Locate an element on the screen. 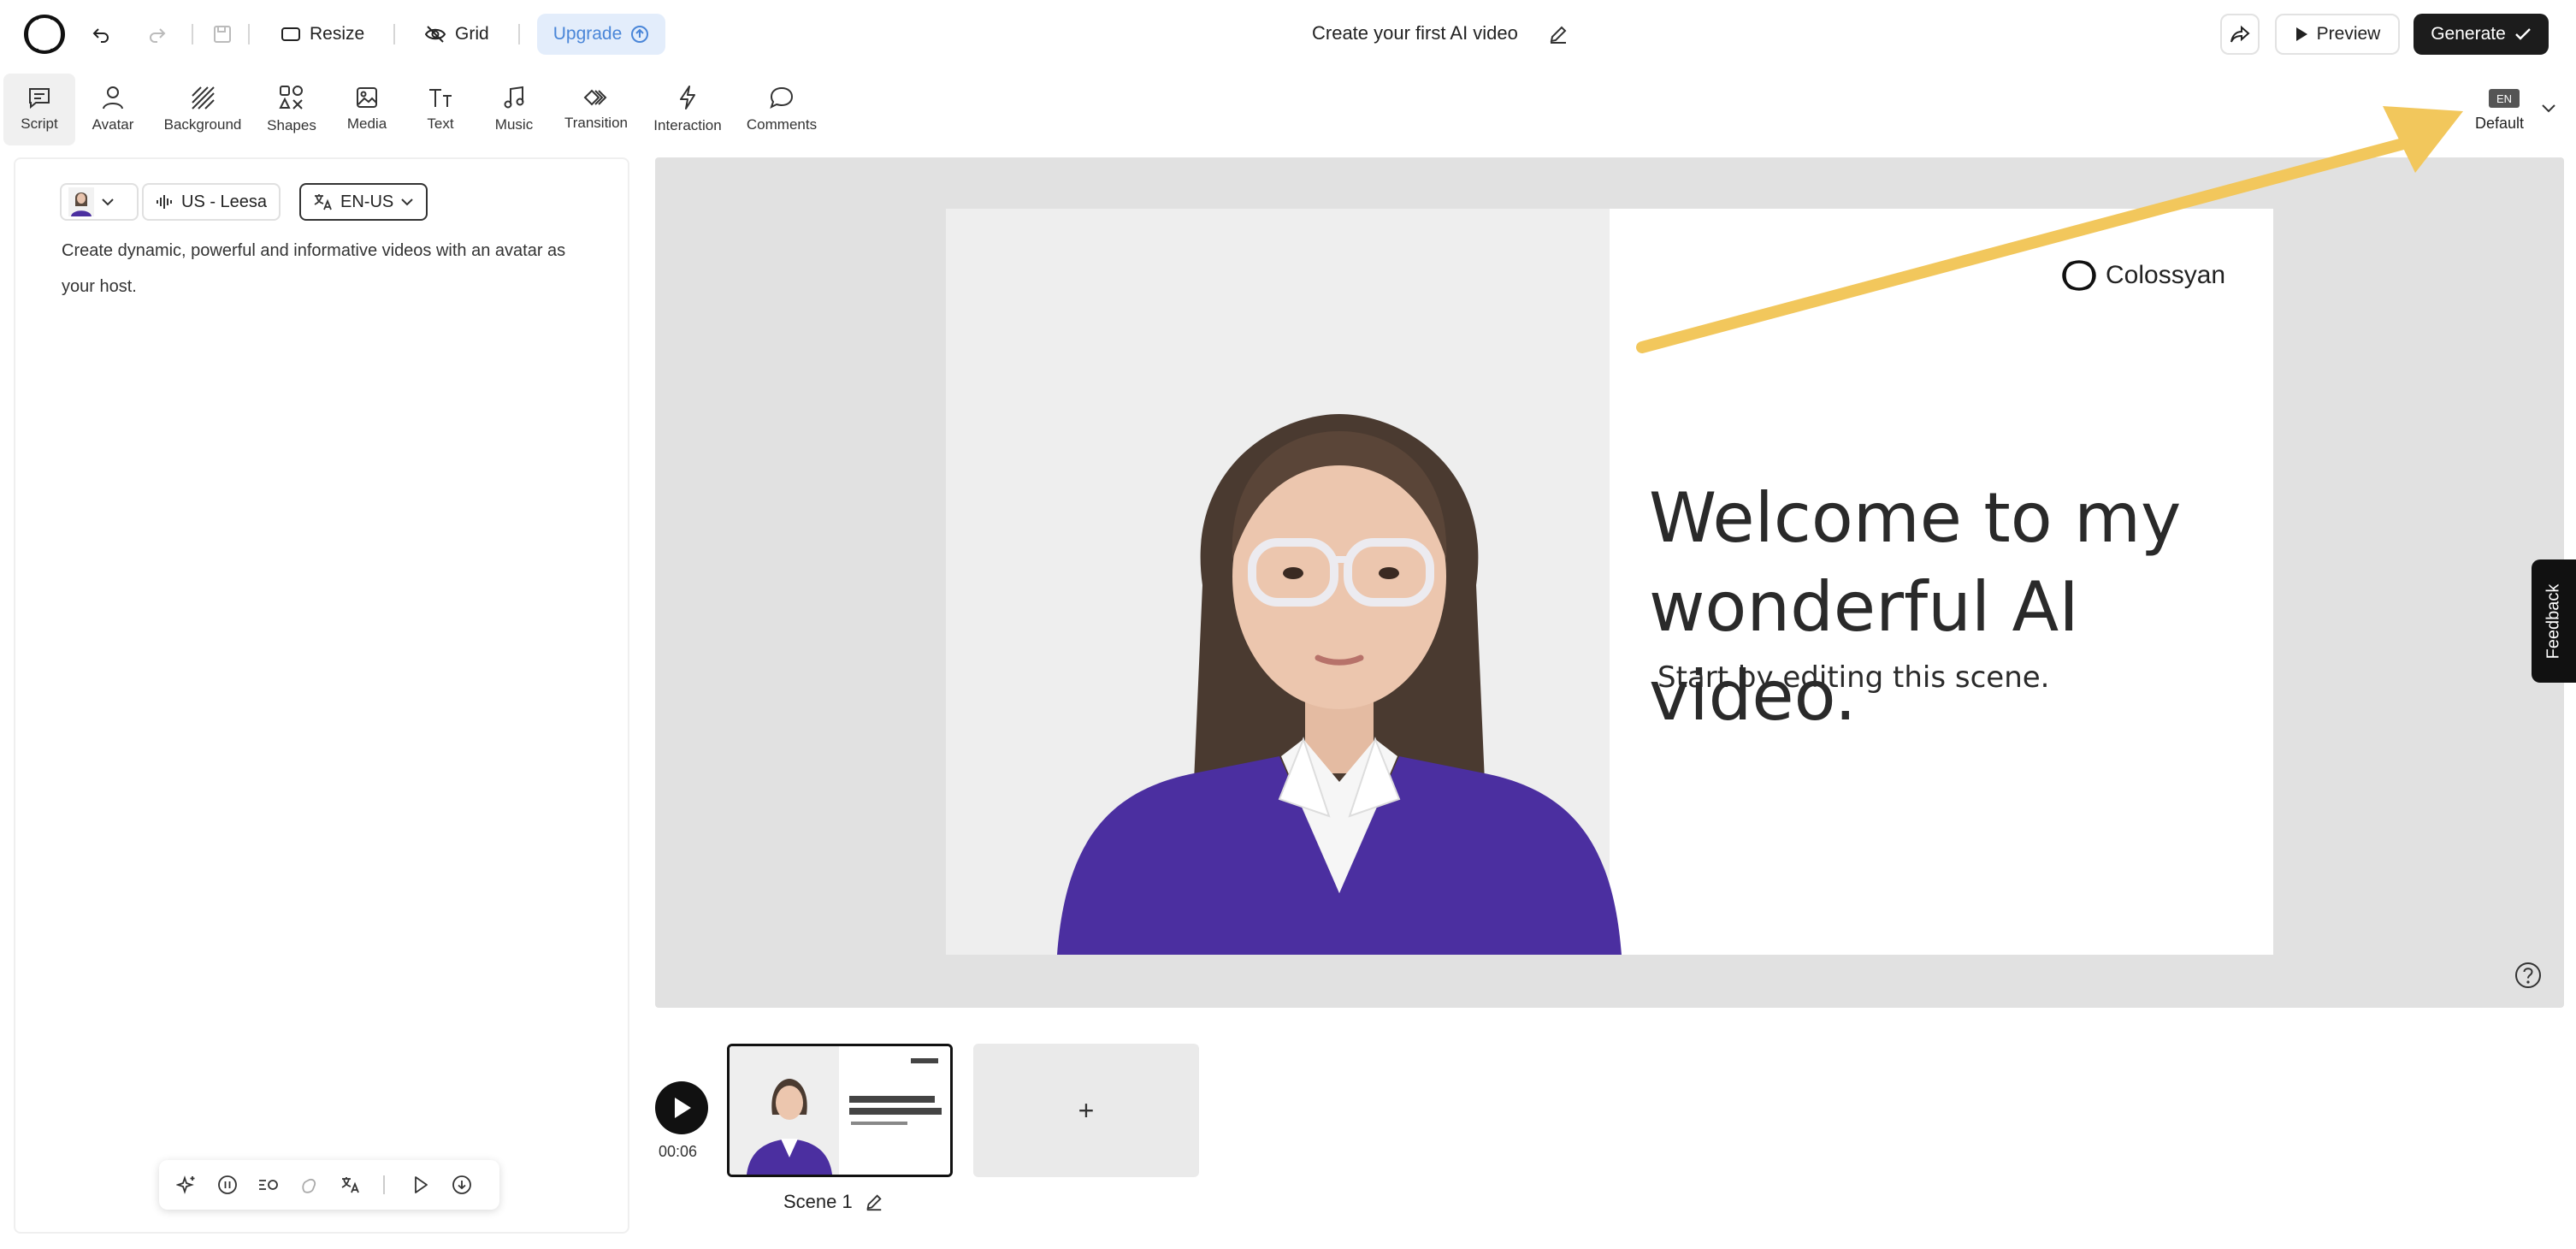  tool-transition-label: Transition is located at coordinates (596, 123).